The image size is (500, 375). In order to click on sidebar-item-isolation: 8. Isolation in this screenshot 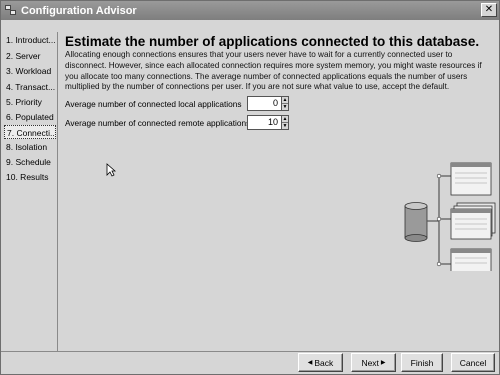, I will do `click(32, 147)`.